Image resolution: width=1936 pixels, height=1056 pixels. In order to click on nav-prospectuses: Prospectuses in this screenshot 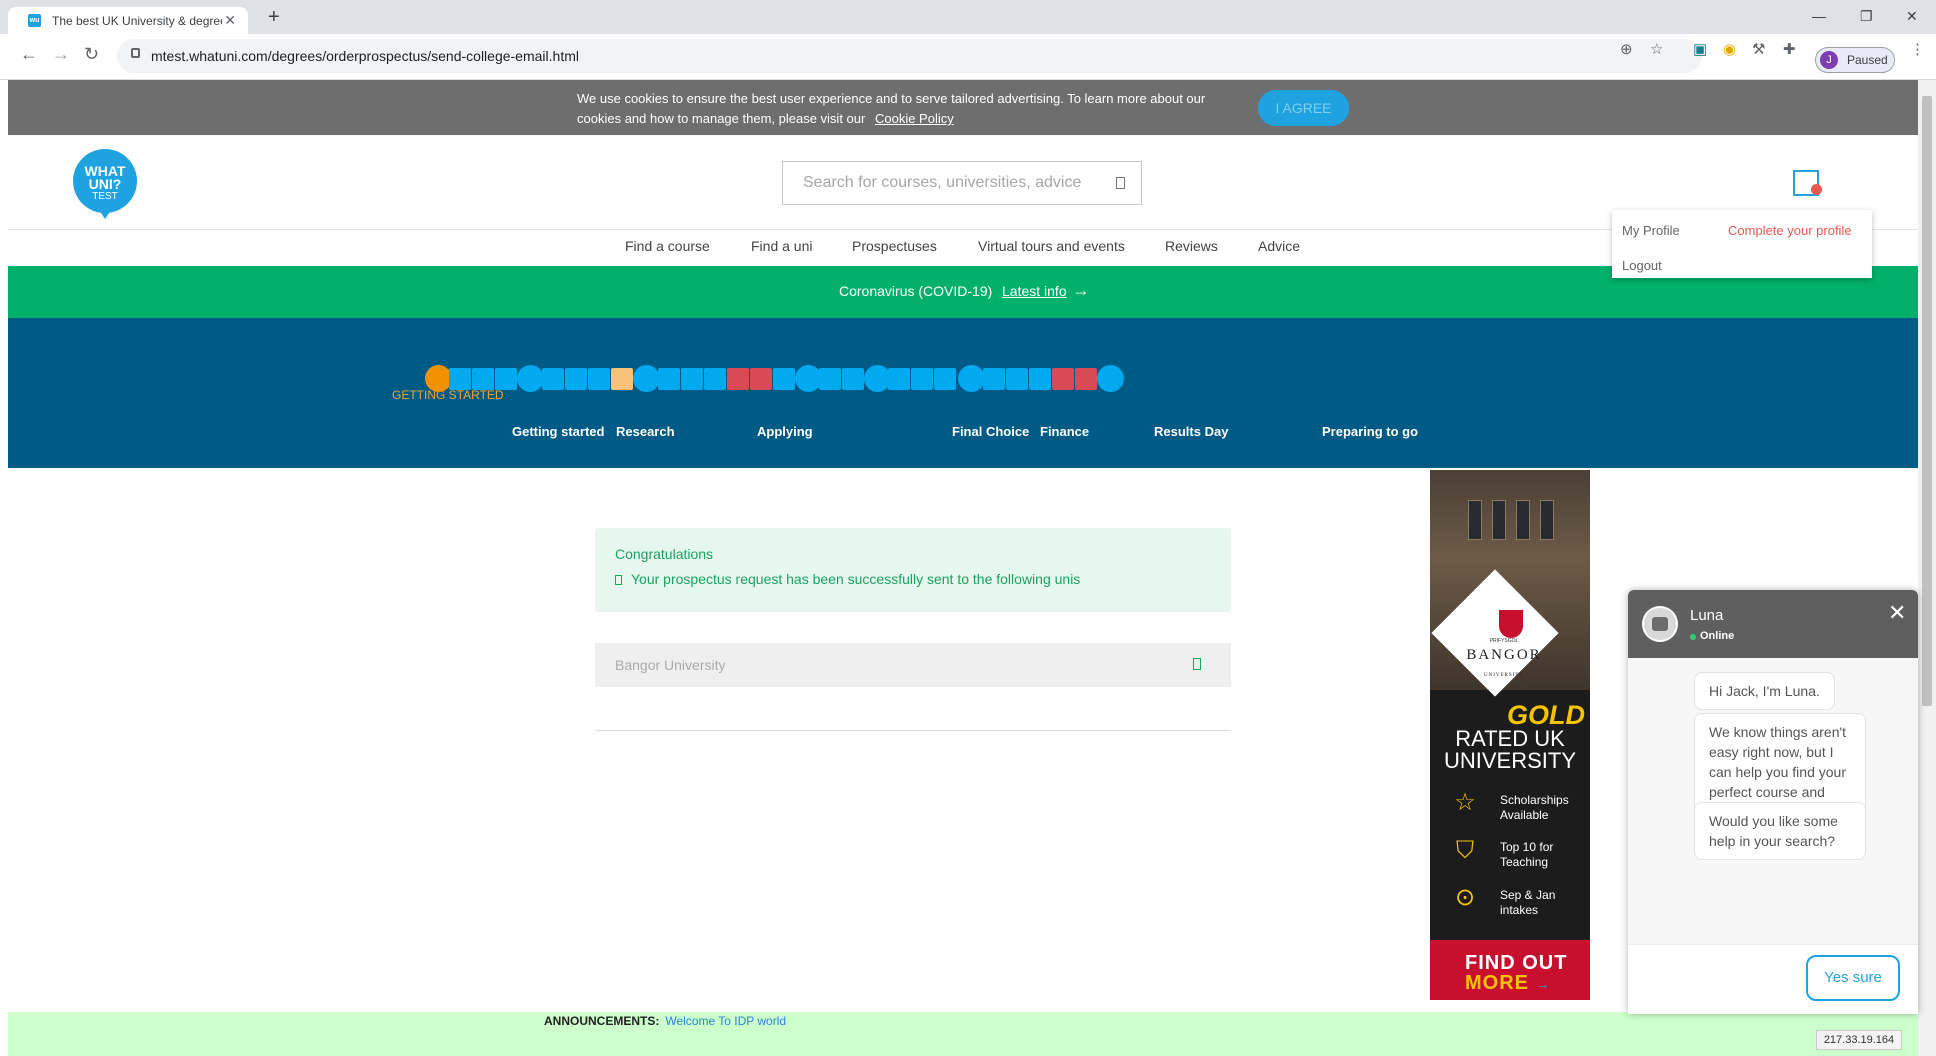, I will do `click(894, 246)`.